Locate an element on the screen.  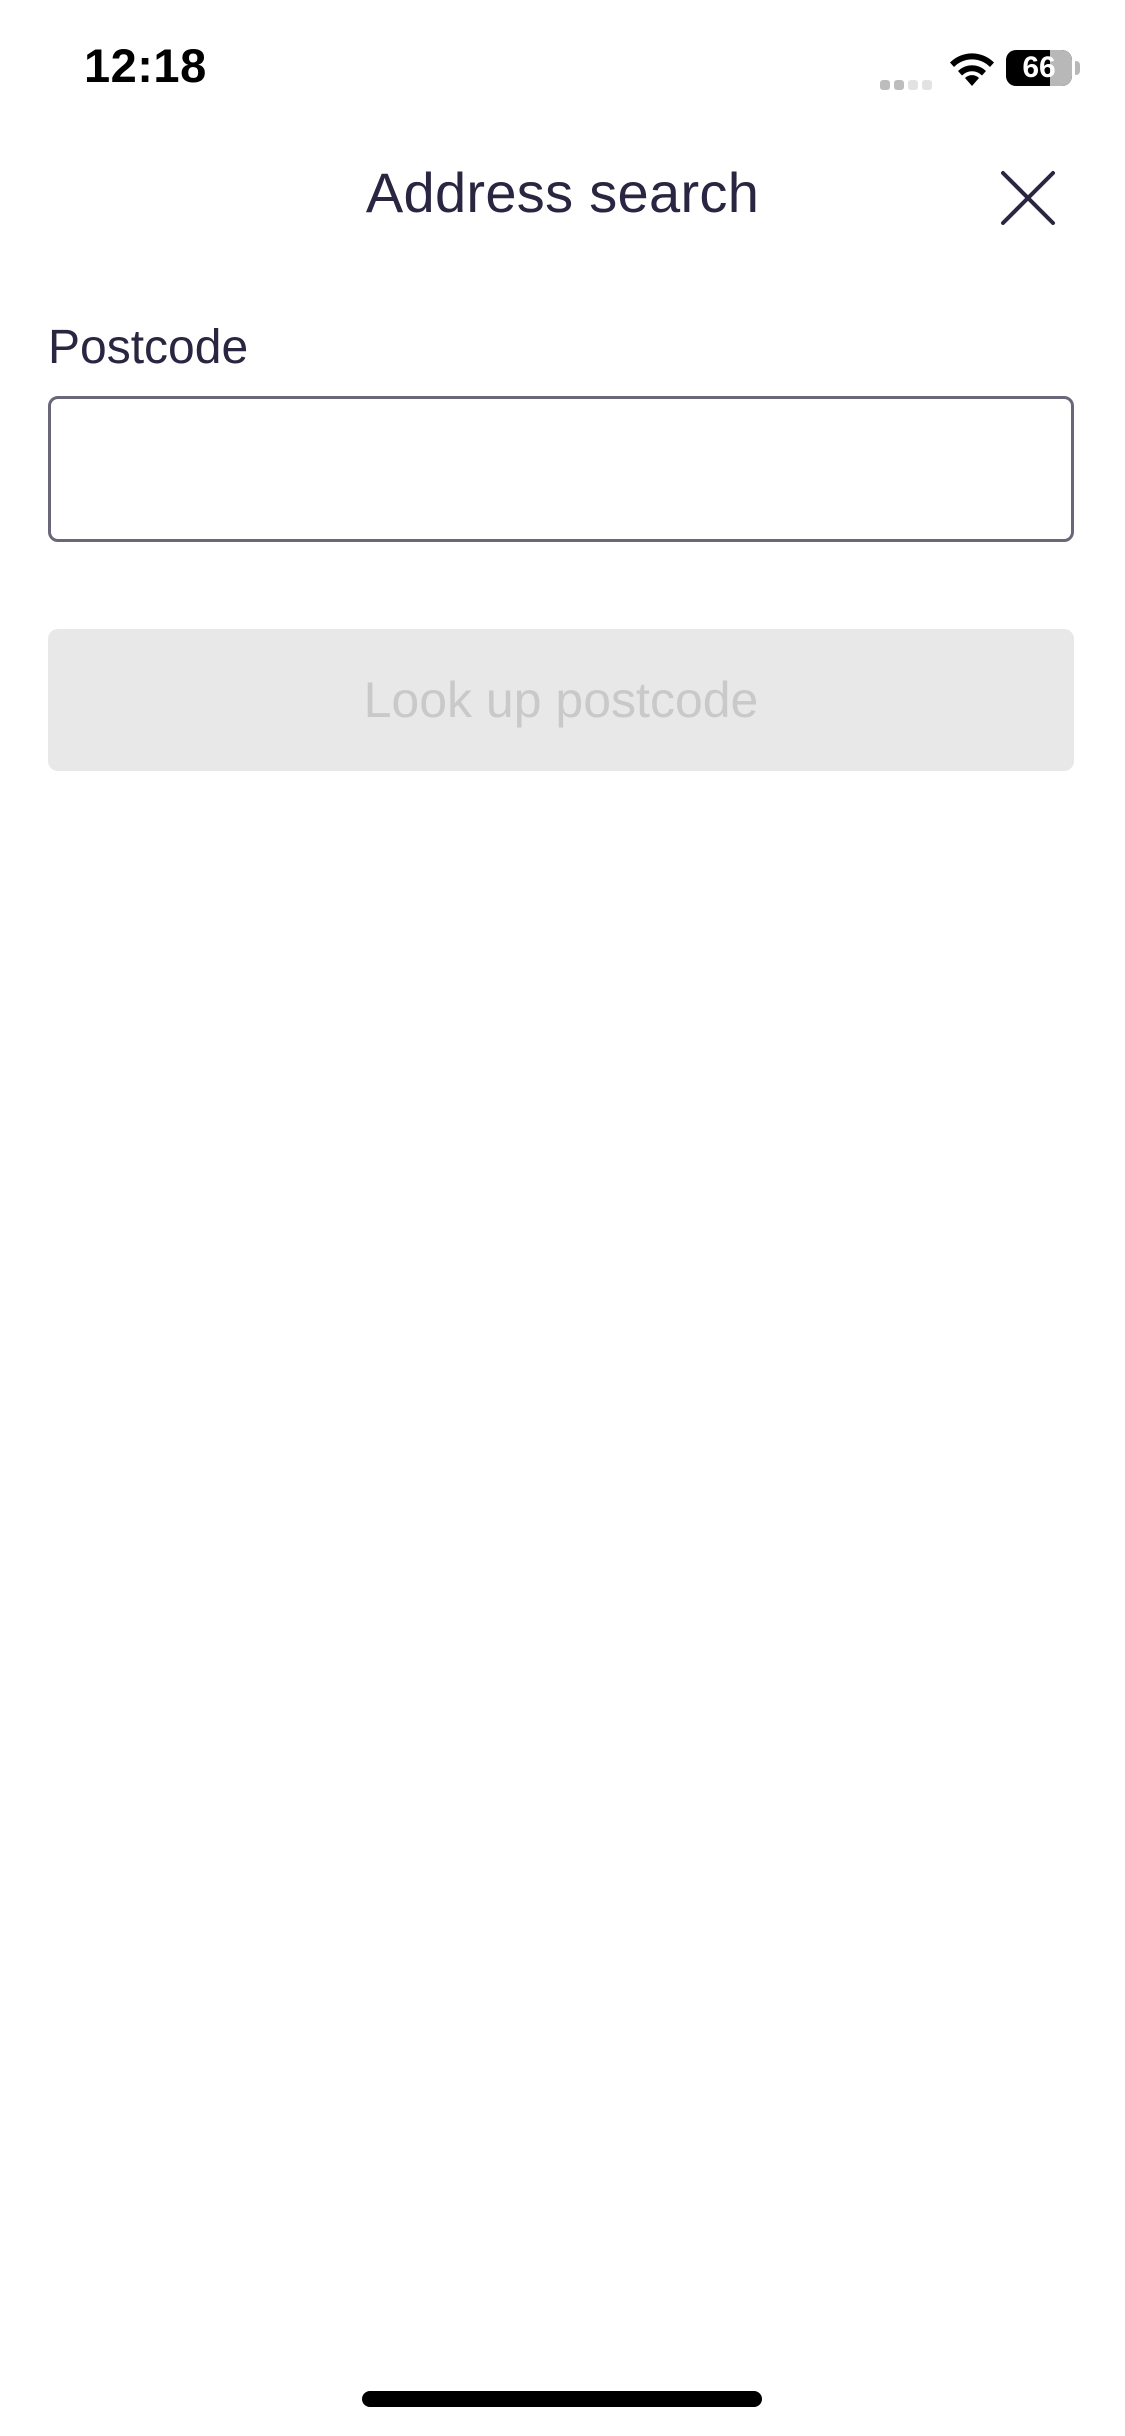
cellular-signal-icon is located at coordinates (906, 85).